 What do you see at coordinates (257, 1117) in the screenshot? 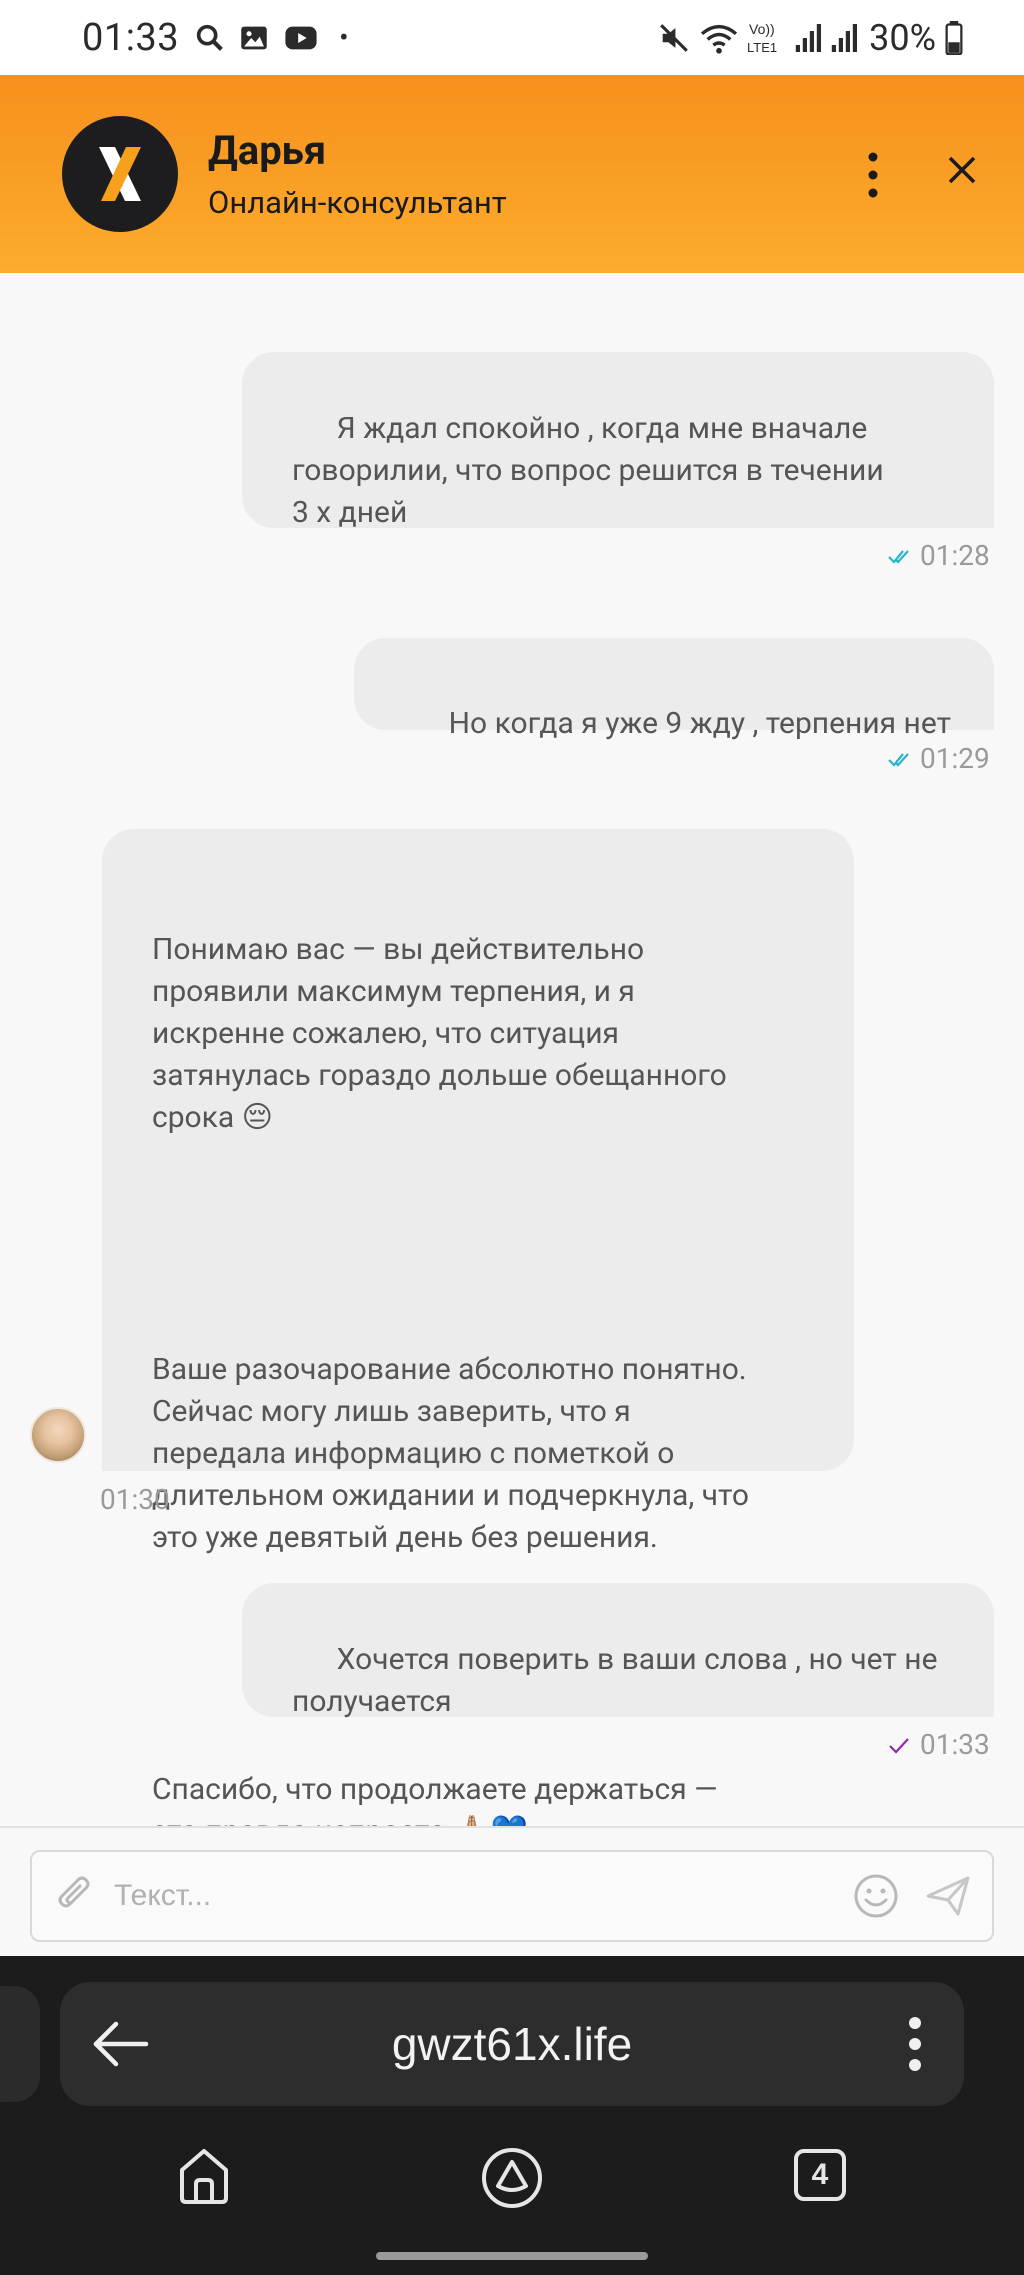
I see `pensive-emoji: 😔` at bounding box center [257, 1117].